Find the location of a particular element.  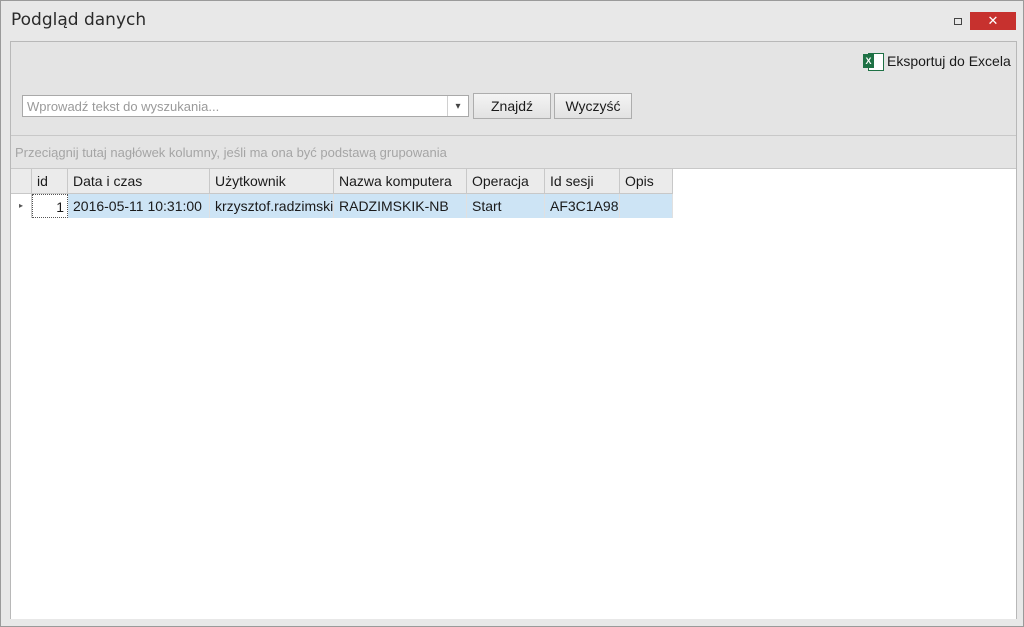

minimize-icon is located at coordinates (958, 21).